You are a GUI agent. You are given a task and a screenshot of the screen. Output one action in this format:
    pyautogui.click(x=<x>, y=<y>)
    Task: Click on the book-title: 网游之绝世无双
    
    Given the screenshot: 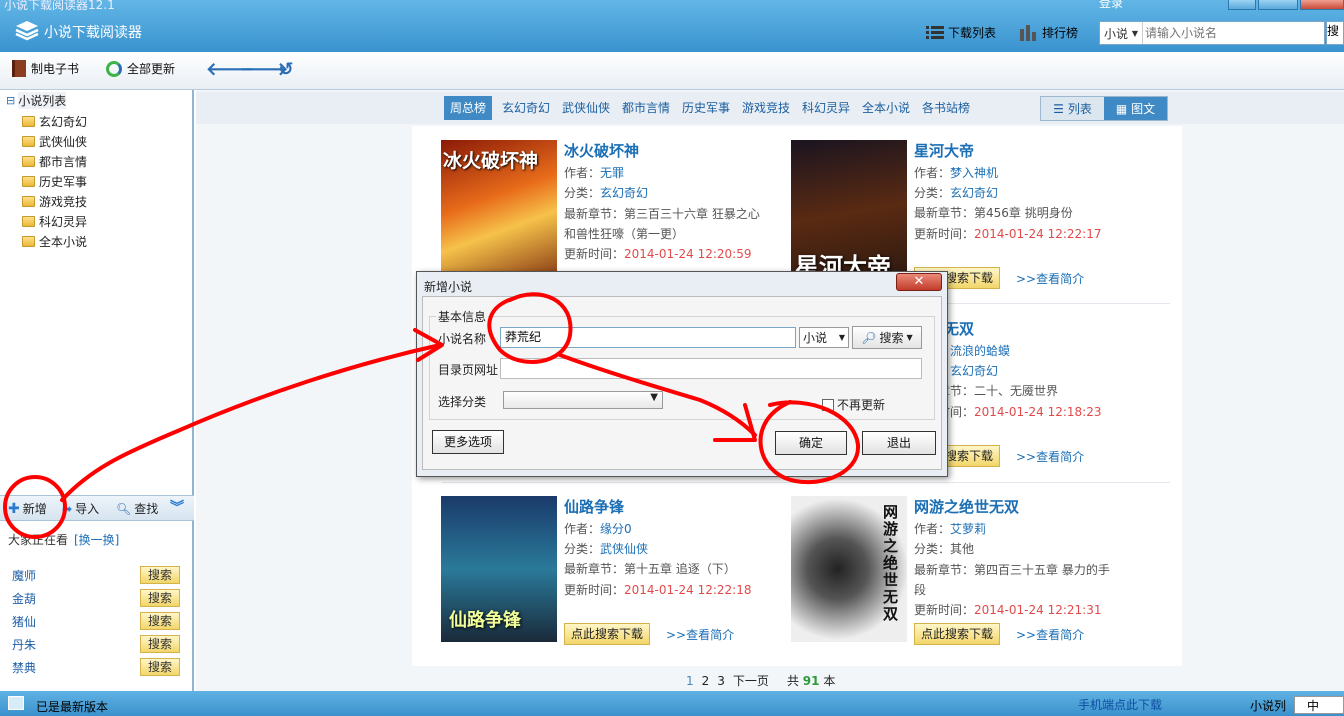 What is the action you would take?
    pyautogui.click(x=966, y=506)
    